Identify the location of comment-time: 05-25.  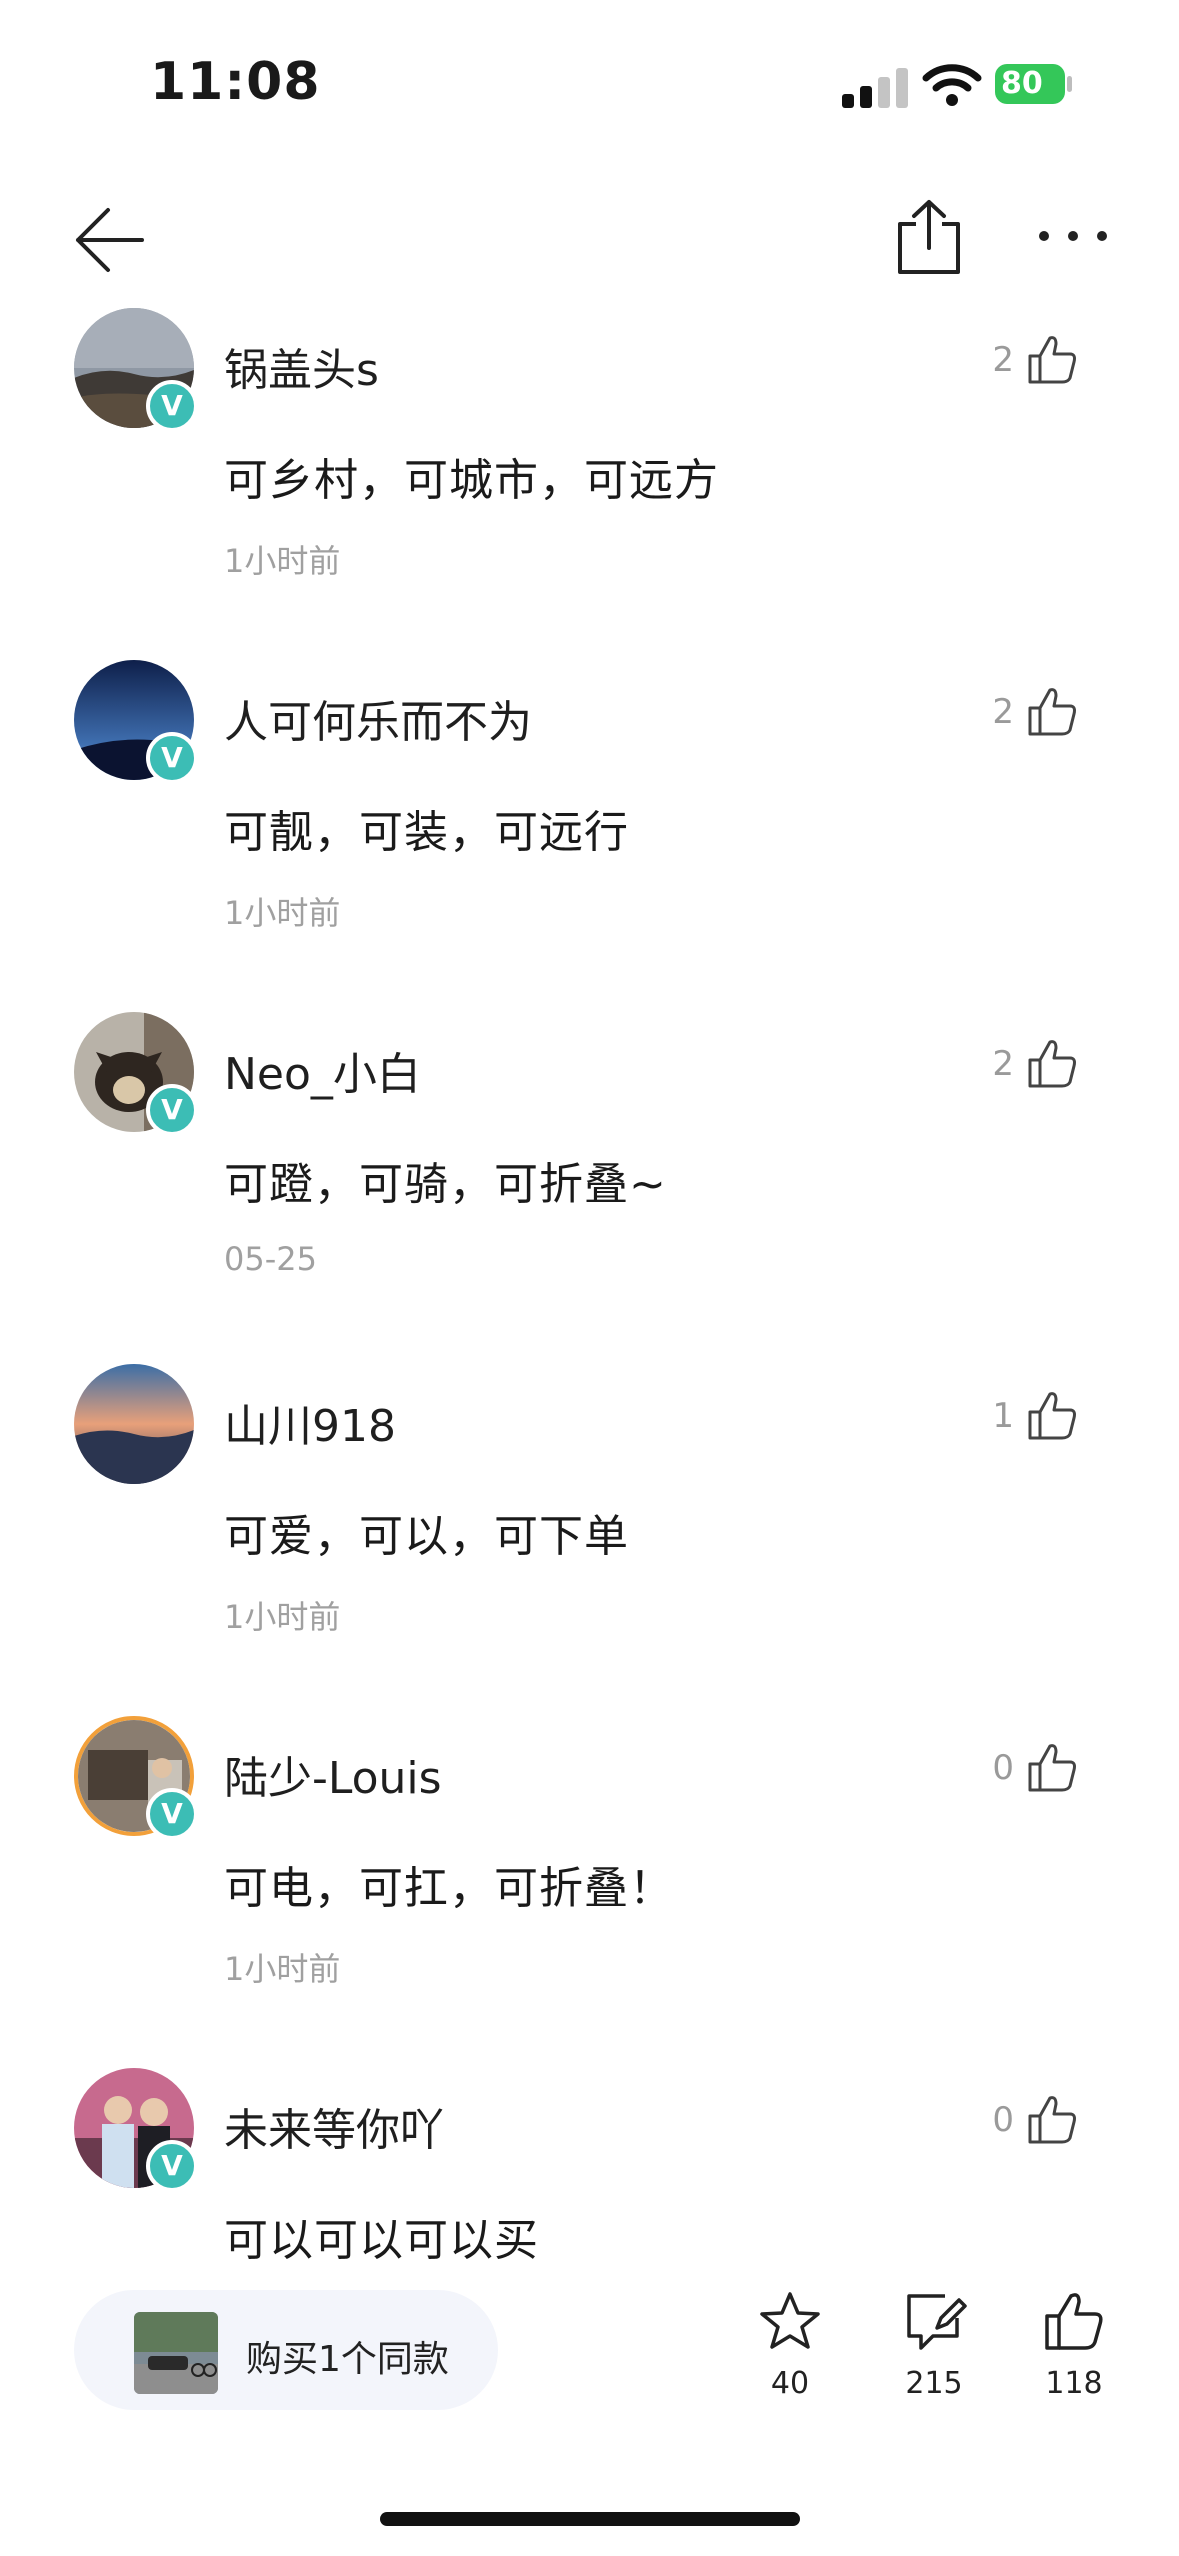
(270, 1259).